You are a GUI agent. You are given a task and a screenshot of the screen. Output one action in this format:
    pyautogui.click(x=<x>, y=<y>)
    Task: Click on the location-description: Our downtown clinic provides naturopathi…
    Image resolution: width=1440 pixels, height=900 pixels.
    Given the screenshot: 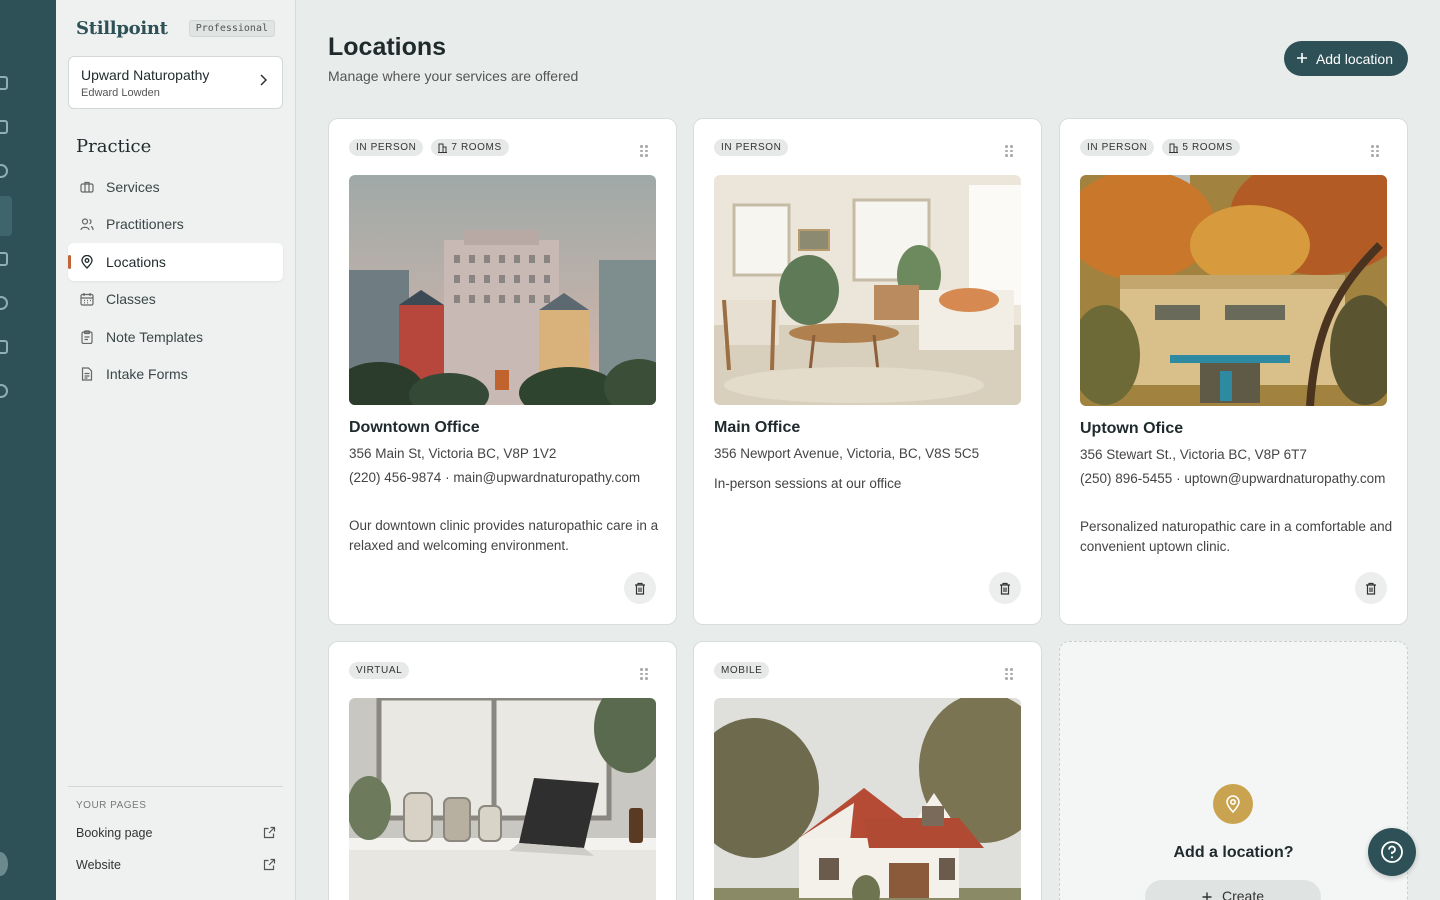 What is the action you would take?
    pyautogui.click(x=504, y=535)
    